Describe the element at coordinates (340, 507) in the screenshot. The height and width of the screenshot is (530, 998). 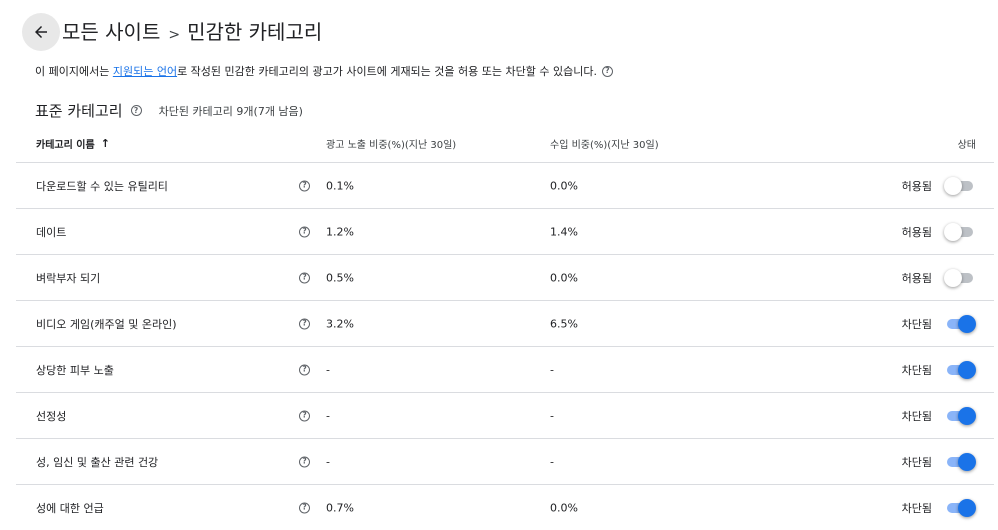
I see `impressions-share: 0.7%` at that location.